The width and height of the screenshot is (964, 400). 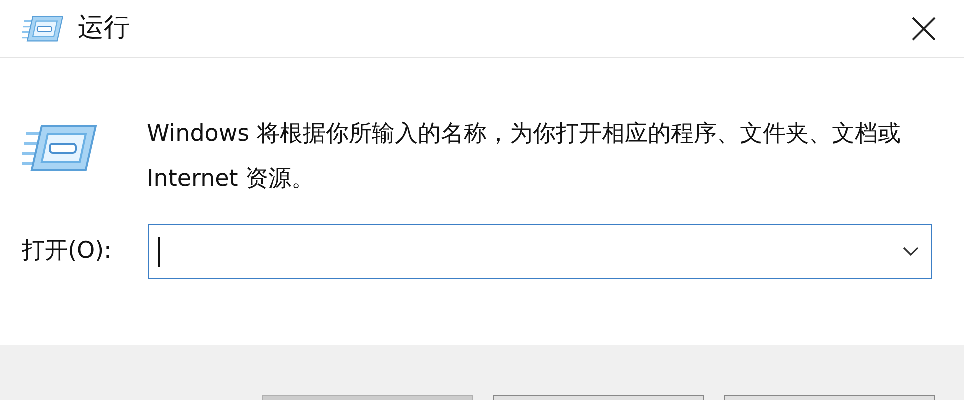 I want to click on close-icon, so click(x=924, y=29).